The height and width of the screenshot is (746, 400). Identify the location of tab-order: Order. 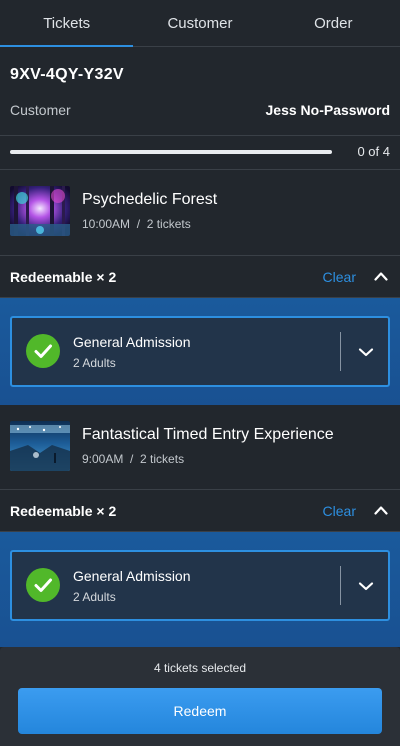
(333, 23).